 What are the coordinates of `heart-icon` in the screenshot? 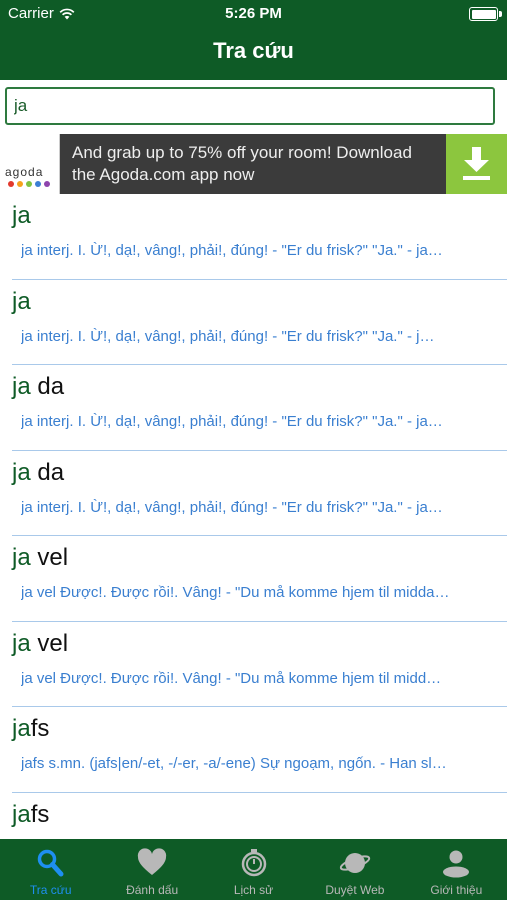 It's located at (152, 863).